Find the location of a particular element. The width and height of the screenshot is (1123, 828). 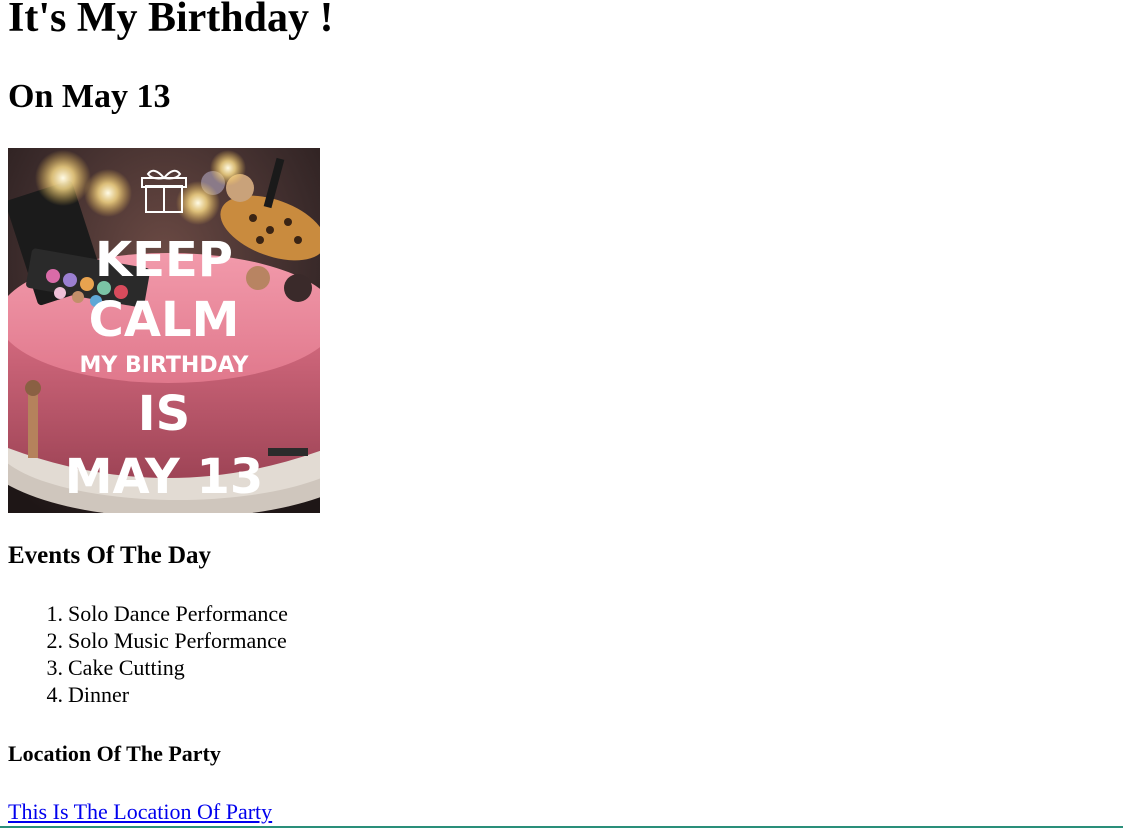

location-link: This Is The Location Of Party is located at coordinates (140, 812).